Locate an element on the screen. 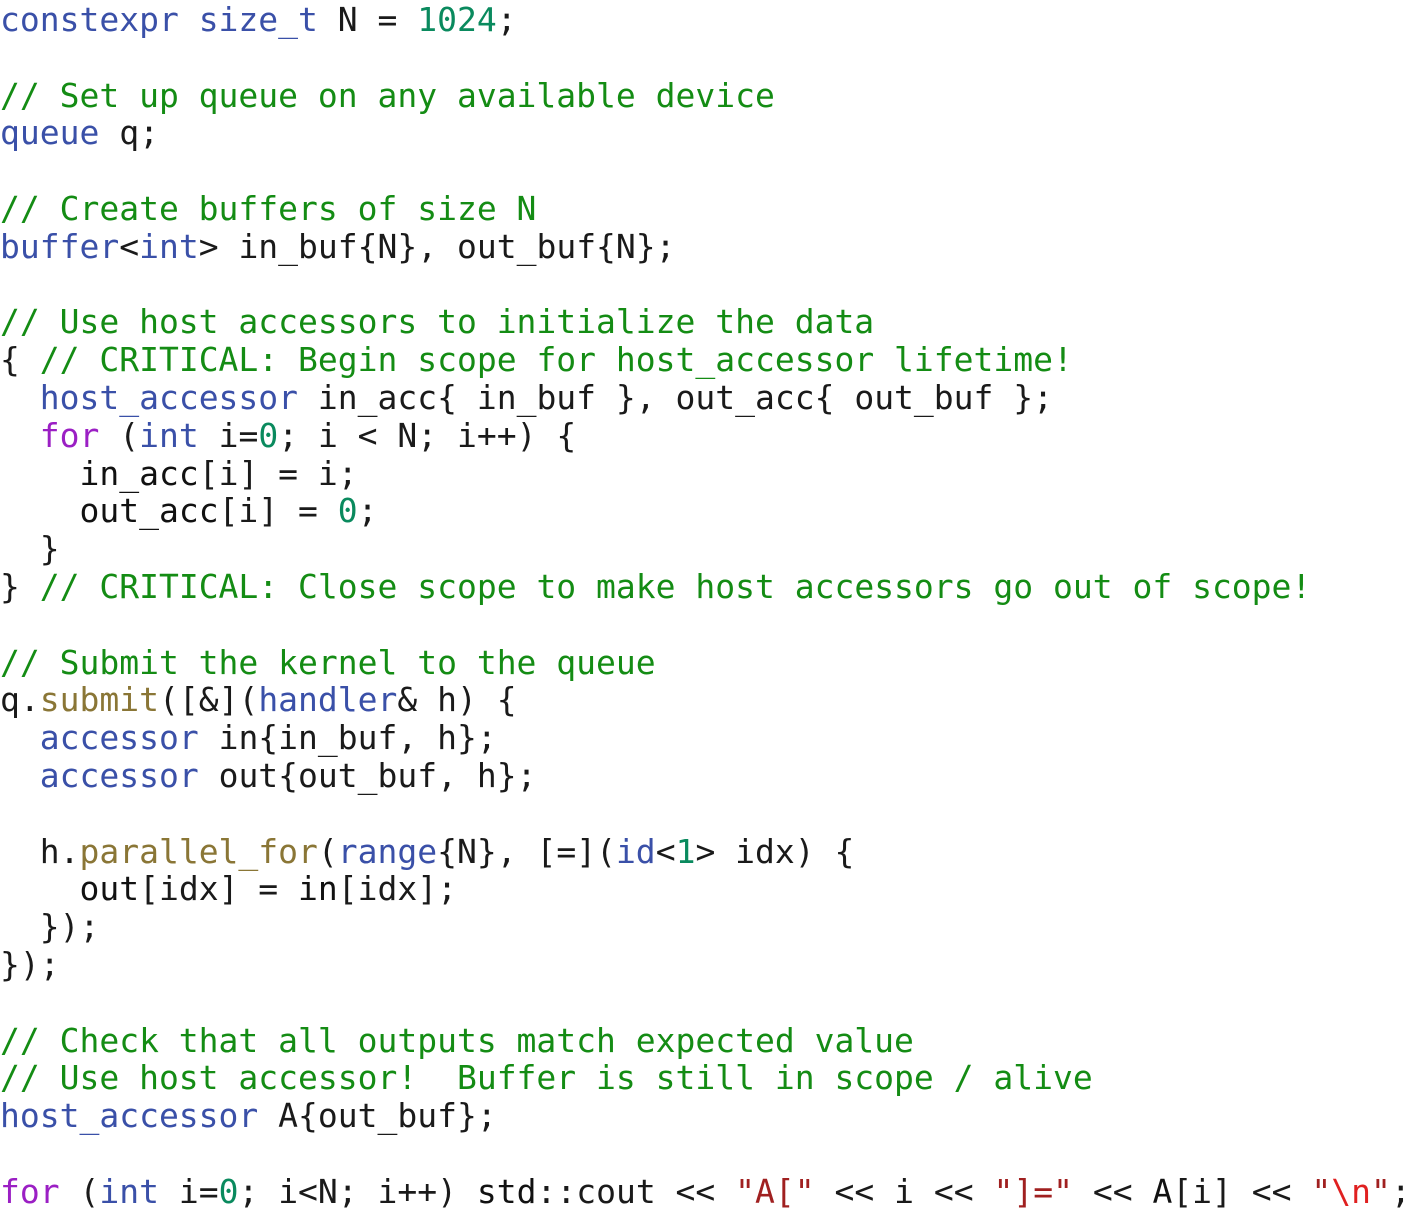  code-line: for (int i=0; i < N; i++) { is located at coordinates (710, 435).